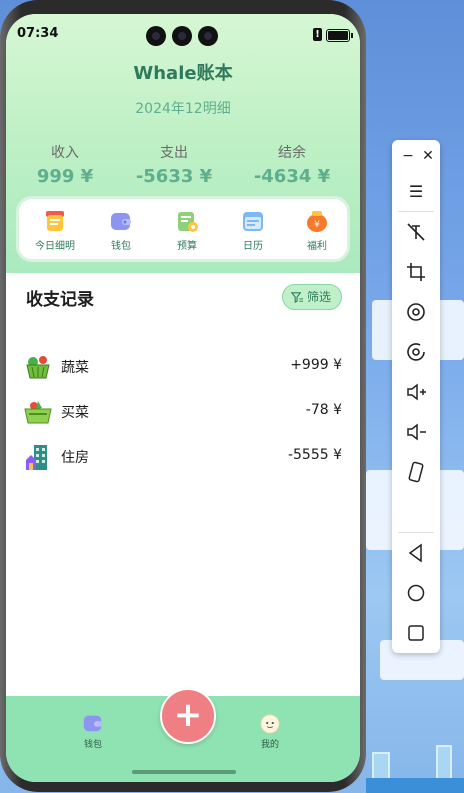 Image resolution: width=464 pixels, height=793 pixels. What do you see at coordinates (38, 33) in the screenshot?
I see `status-time: 07:34` at bounding box center [38, 33].